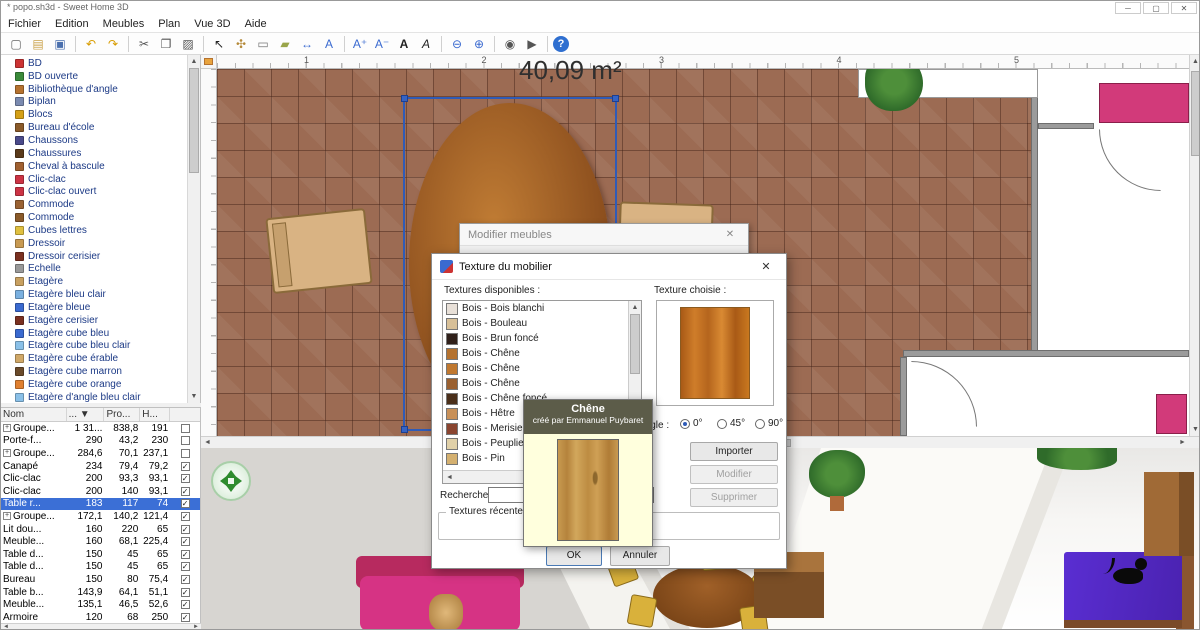  What do you see at coordinates (94, 346) in the screenshot?
I see `catalog-item: Etagère cube bleu clair` at bounding box center [94, 346].